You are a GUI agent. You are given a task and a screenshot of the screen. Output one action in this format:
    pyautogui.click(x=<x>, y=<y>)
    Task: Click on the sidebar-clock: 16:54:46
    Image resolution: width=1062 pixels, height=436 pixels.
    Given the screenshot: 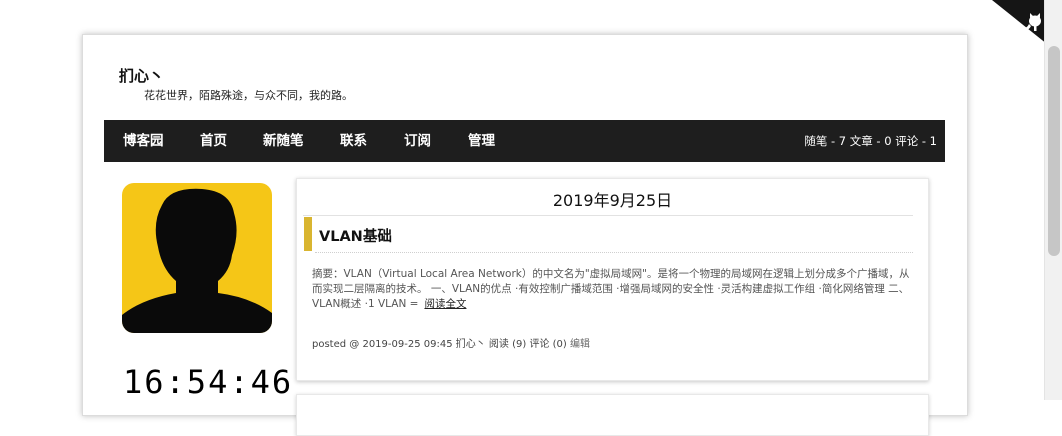 What is the action you would take?
    pyautogui.click(x=208, y=382)
    